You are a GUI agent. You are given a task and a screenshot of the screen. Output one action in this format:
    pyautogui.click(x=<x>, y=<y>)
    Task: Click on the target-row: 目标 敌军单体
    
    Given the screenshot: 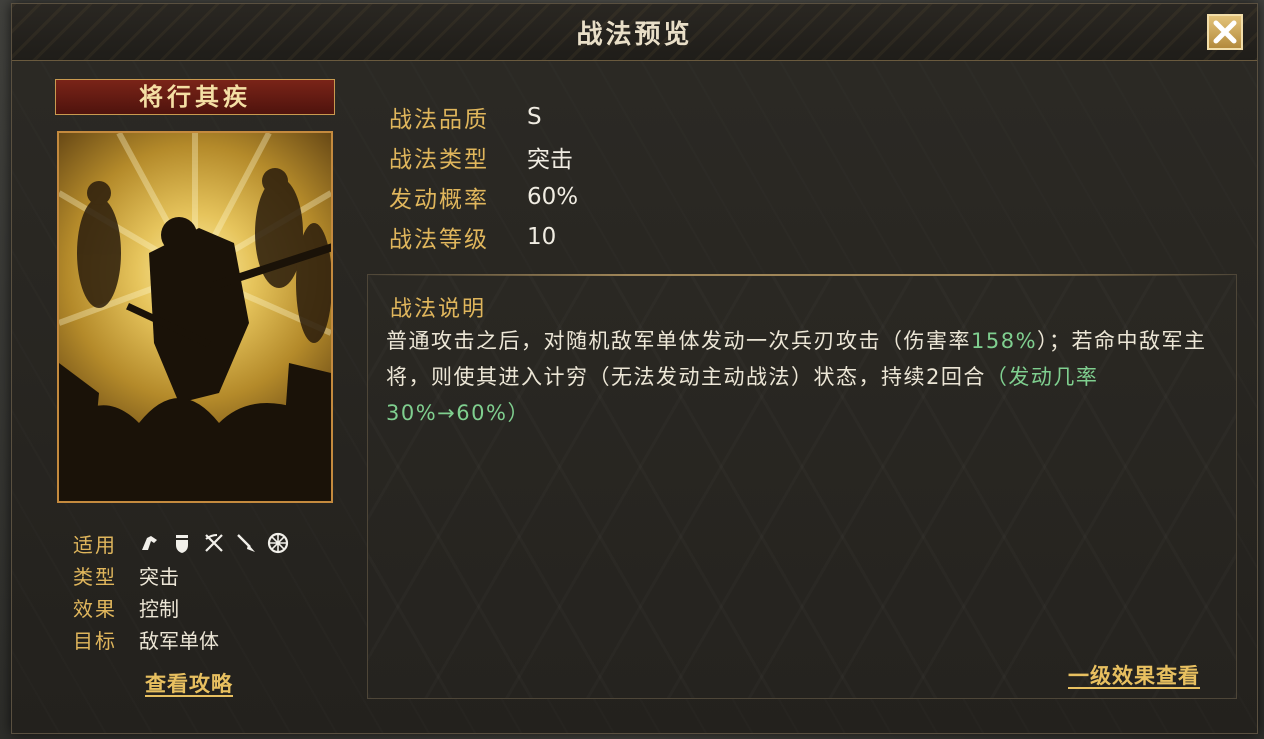 What is the action you would take?
    pyautogui.click(x=203, y=639)
    